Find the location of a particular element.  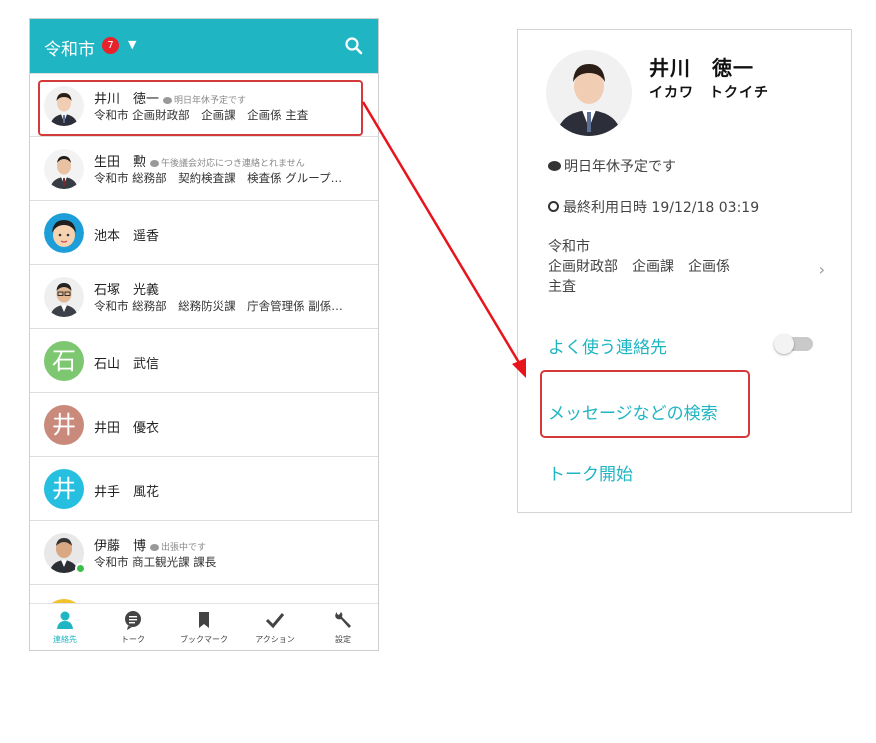

tab-bookmark: ブックマーク is located at coordinates (204, 627).